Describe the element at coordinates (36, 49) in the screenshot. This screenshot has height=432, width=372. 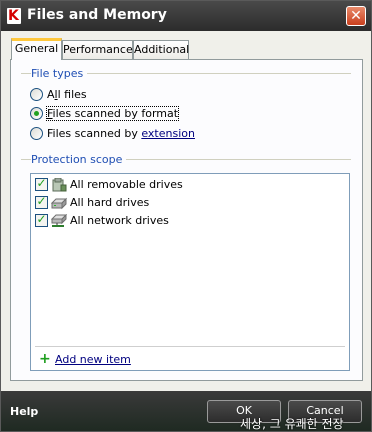
I see `tab-general: General` at that location.